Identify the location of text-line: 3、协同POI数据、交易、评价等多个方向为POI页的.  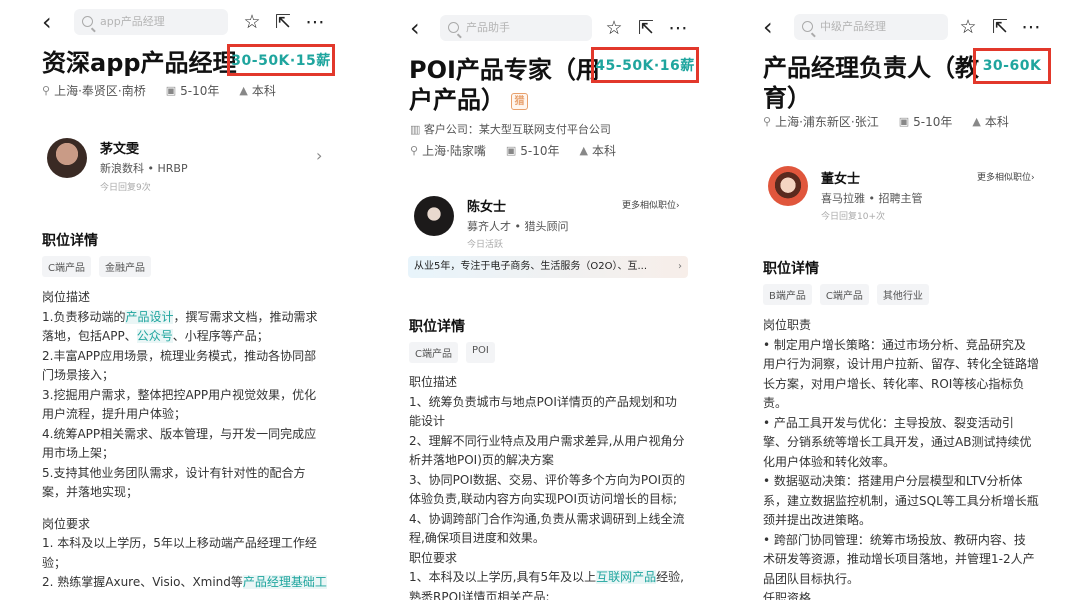
(547, 479).